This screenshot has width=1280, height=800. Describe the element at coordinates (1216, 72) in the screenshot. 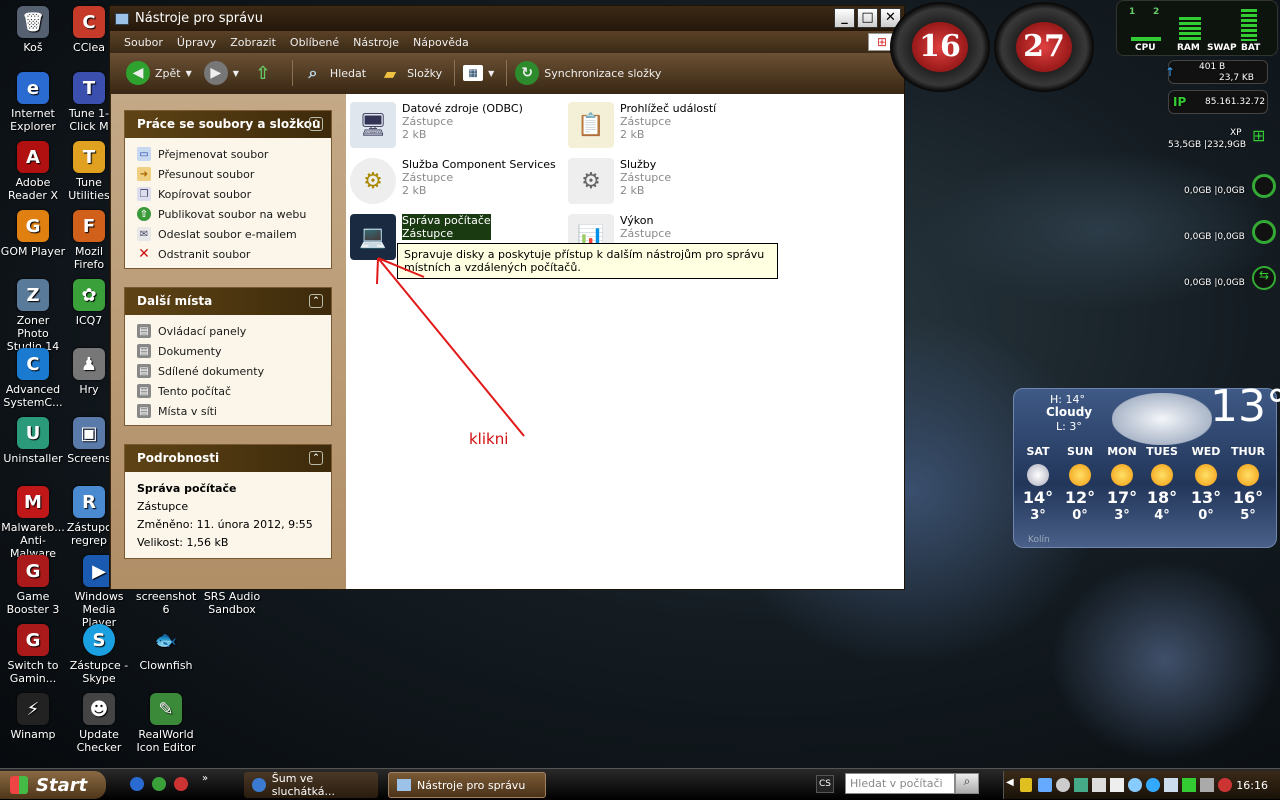

I see `network-traffic-gadget: ↑ 401 B 23,7 KB` at that location.